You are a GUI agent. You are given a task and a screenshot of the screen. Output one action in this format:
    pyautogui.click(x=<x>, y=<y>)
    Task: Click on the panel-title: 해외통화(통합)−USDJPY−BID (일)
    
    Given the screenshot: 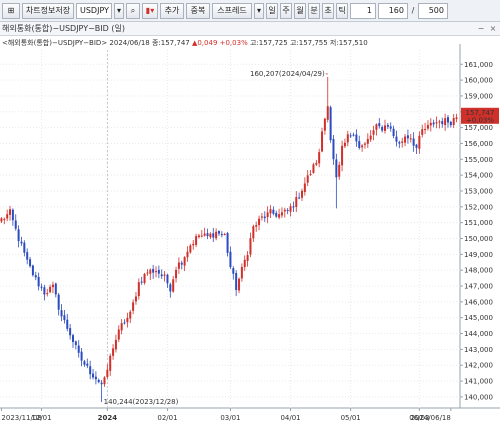 What is the action you would take?
    pyautogui.click(x=63, y=28)
    